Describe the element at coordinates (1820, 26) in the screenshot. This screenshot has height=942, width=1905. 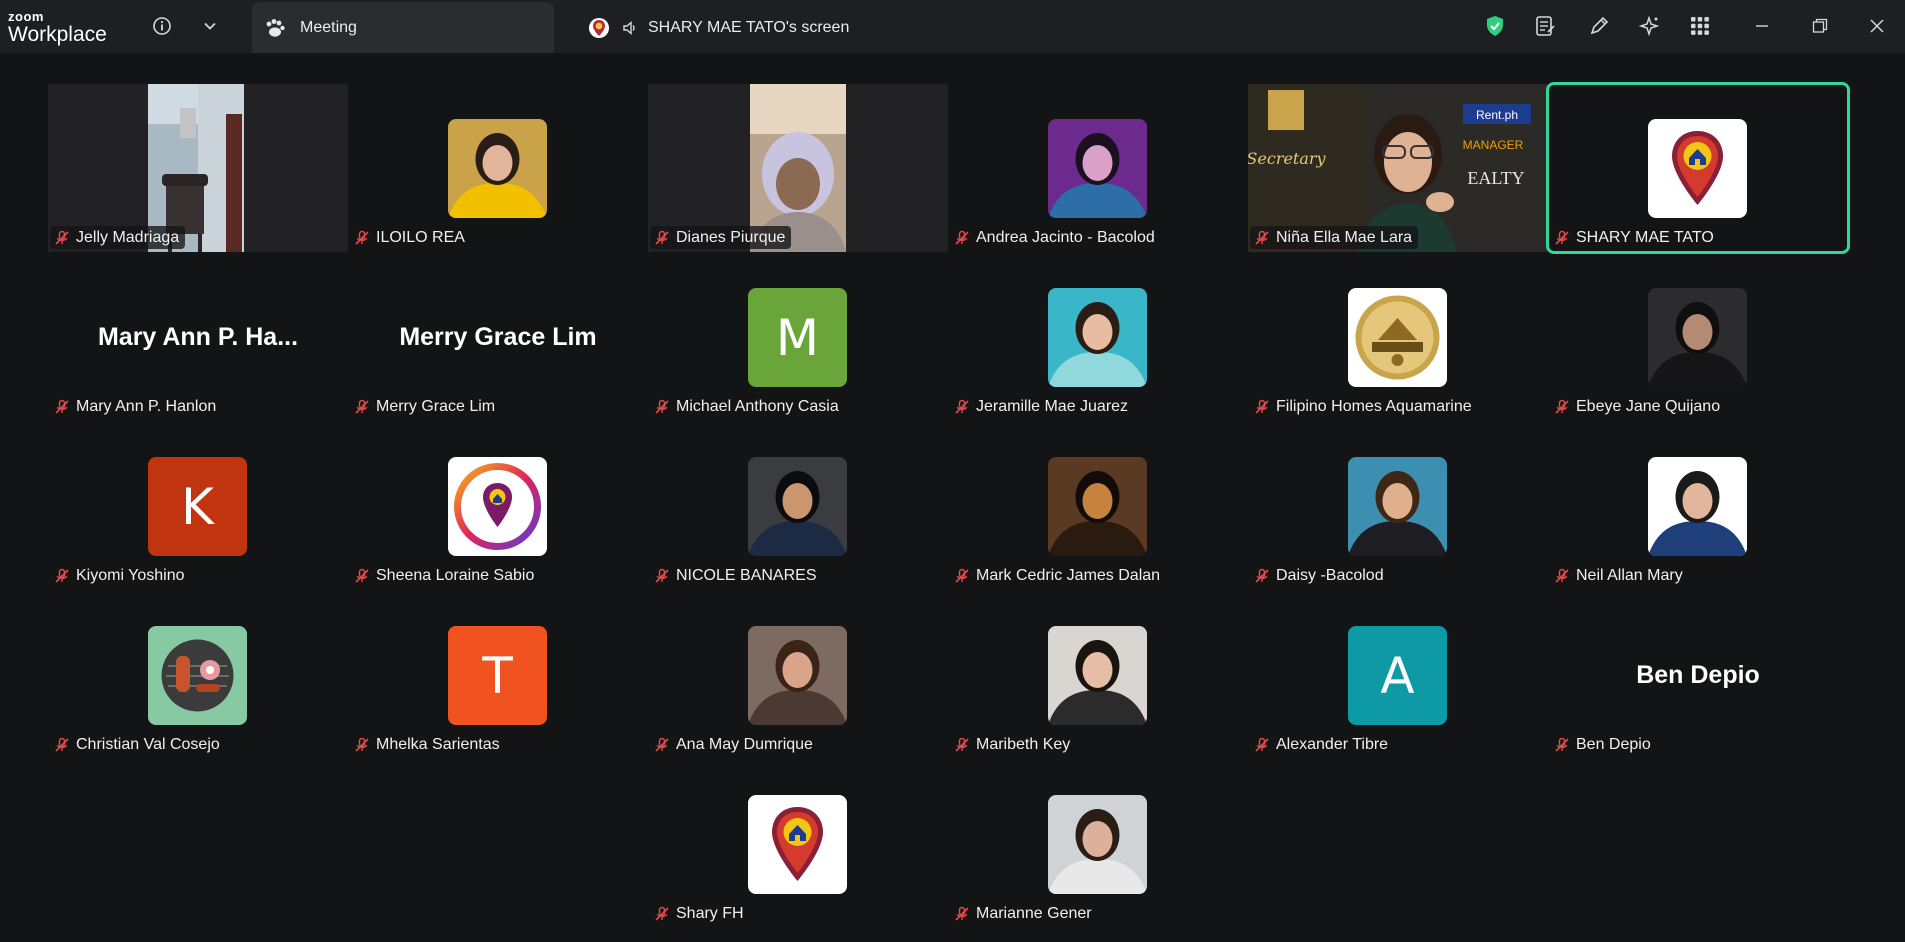
I see `restore-icon` at that location.